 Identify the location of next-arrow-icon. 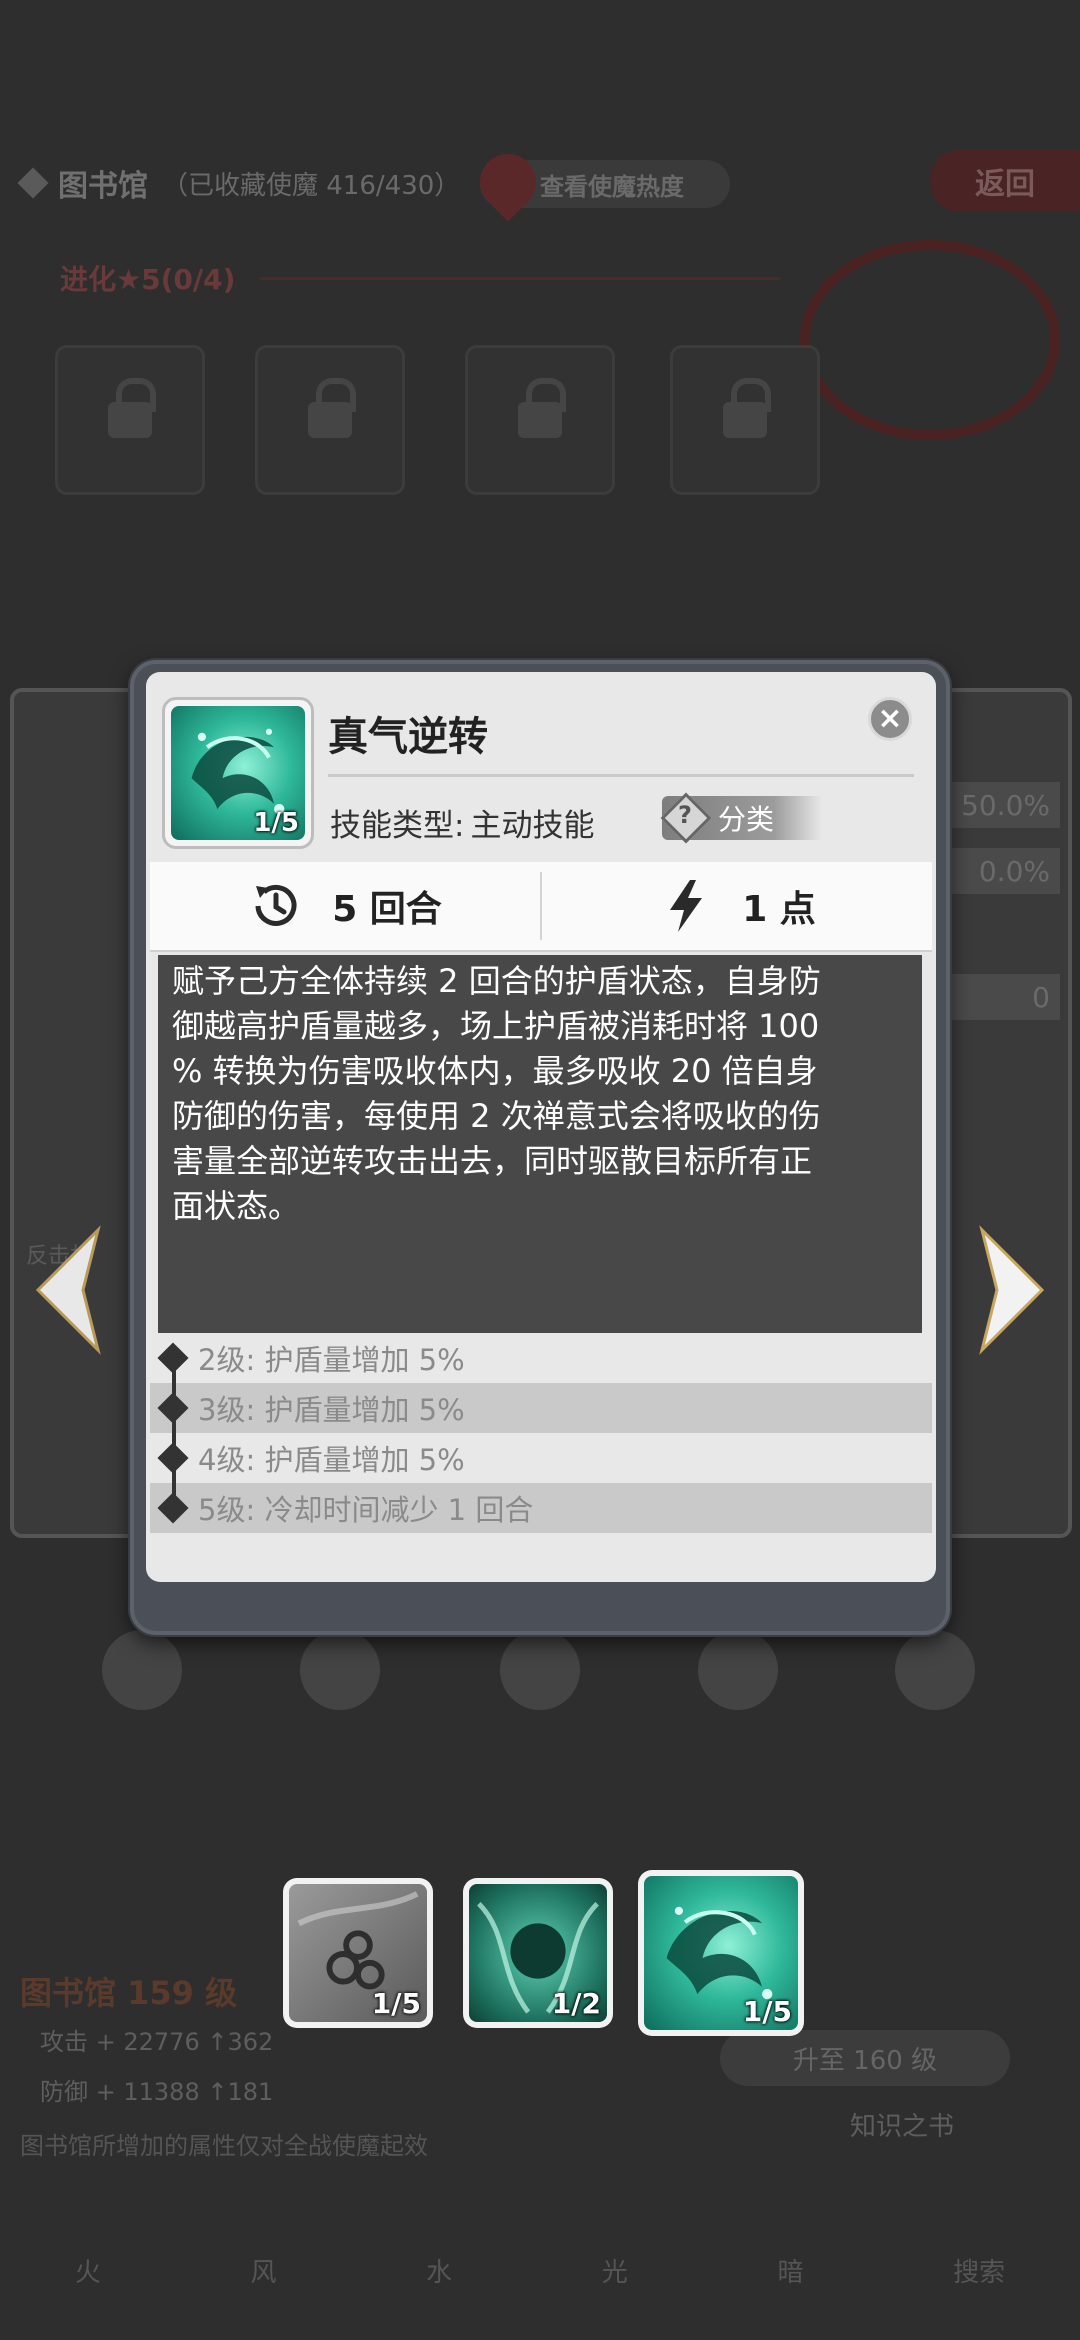
(1012, 1290).